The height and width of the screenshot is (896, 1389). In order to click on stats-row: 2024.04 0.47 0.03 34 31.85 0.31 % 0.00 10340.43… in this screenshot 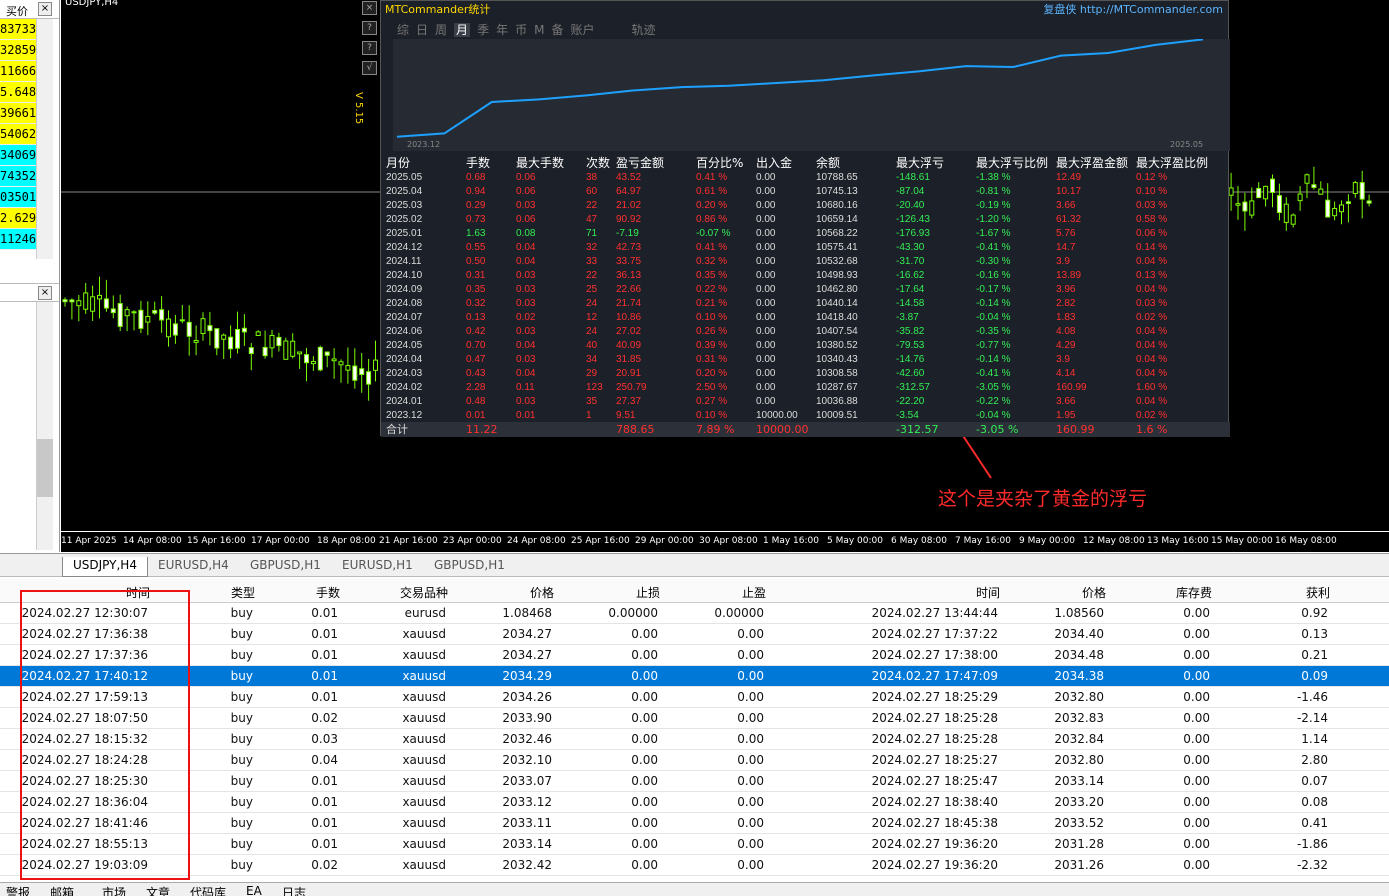, I will do `click(805, 360)`.